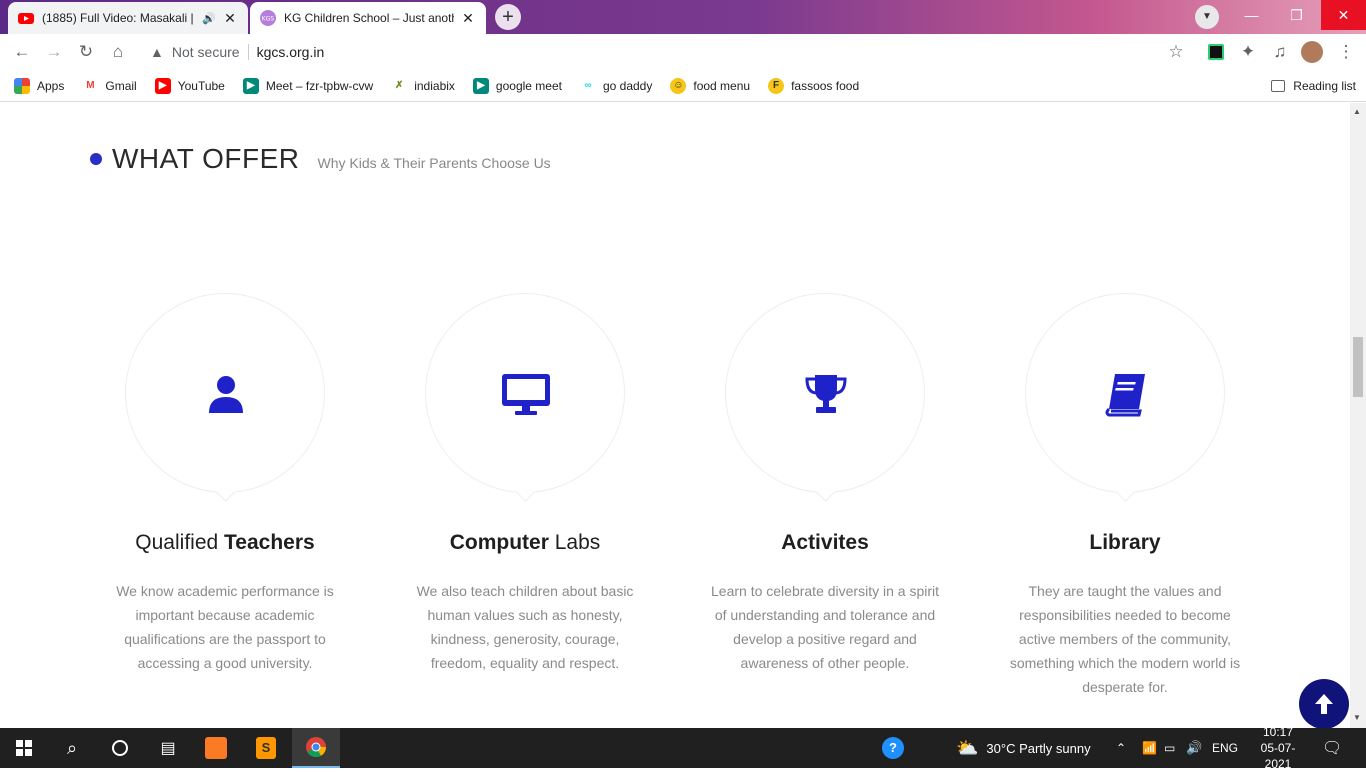 This screenshot has width=1366, height=772. I want to click on bookmark-godaddy: ∞ go daddy, so click(616, 86).